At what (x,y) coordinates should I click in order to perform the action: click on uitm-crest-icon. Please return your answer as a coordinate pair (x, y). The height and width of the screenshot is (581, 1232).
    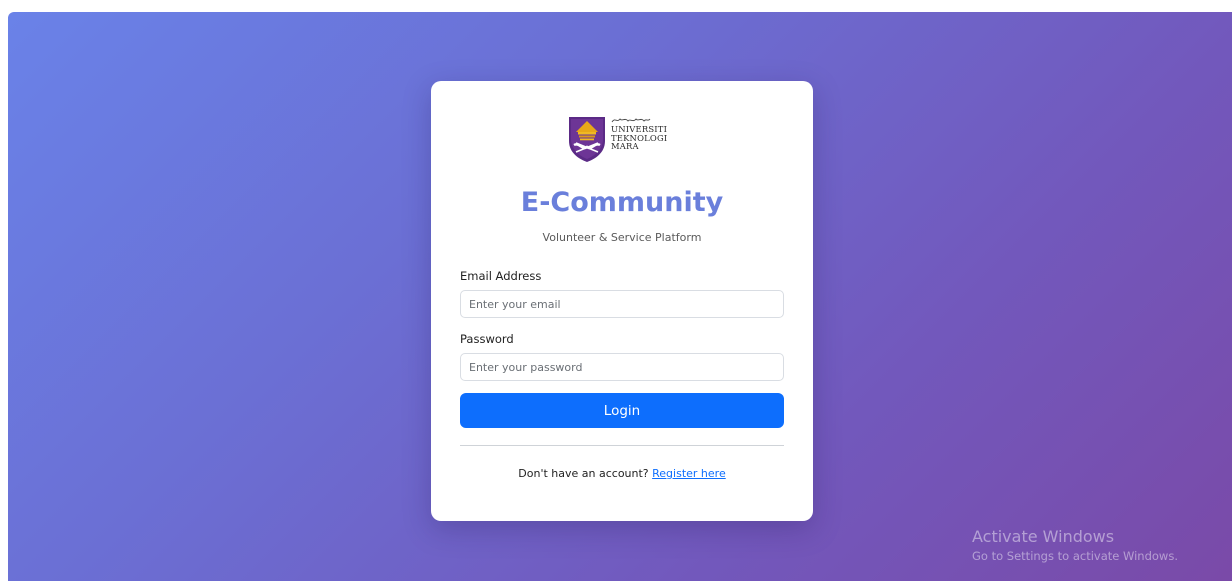
    Looking at the image, I should click on (587, 139).